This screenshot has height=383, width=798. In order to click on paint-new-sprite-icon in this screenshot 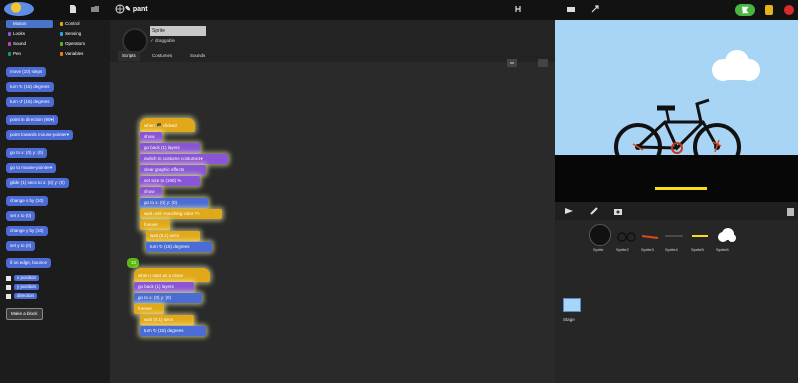, I will do `click(569, 211)`.